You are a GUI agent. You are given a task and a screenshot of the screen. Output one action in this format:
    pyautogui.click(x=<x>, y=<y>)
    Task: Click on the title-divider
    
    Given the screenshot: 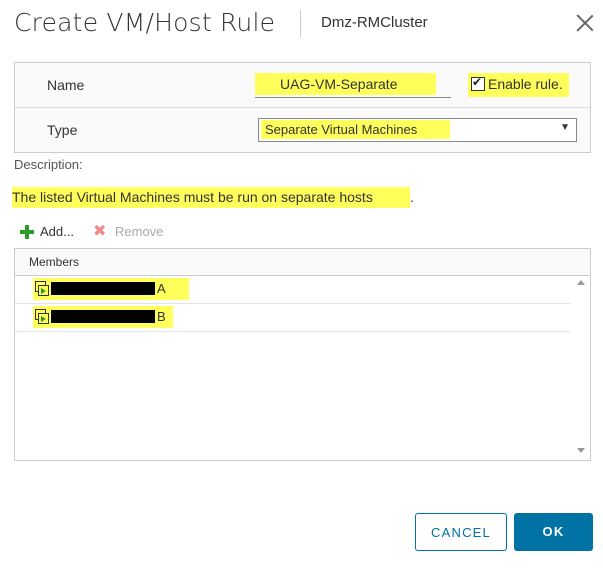 What is the action you would take?
    pyautogui.click(x=300, y=23)
    